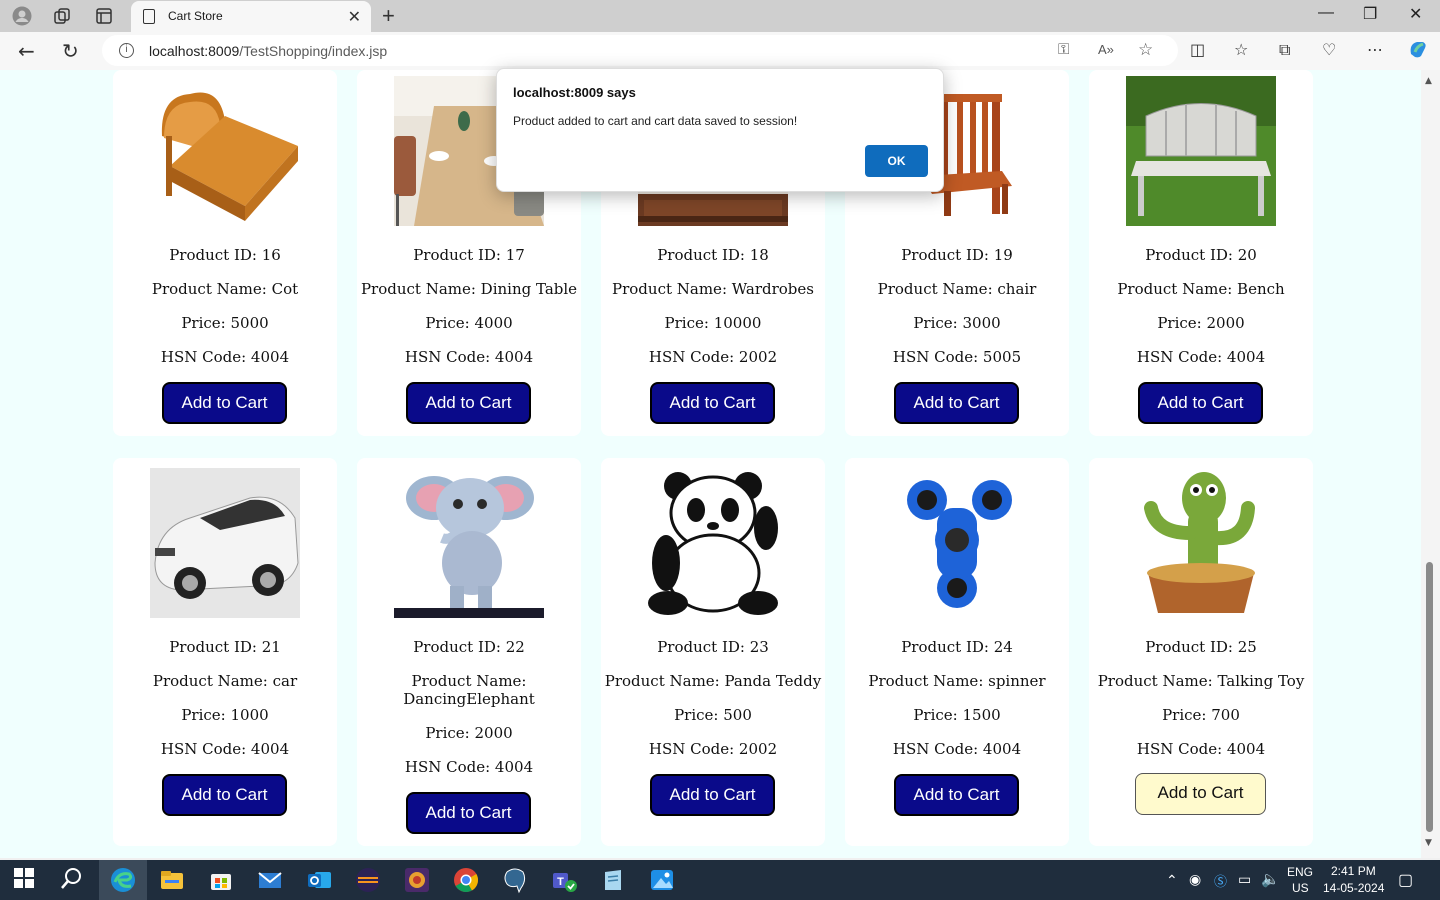  Describe the element at coordinates (1428, 843) in the screenshot. I see `scroll-down-icon: ▼` at that location.